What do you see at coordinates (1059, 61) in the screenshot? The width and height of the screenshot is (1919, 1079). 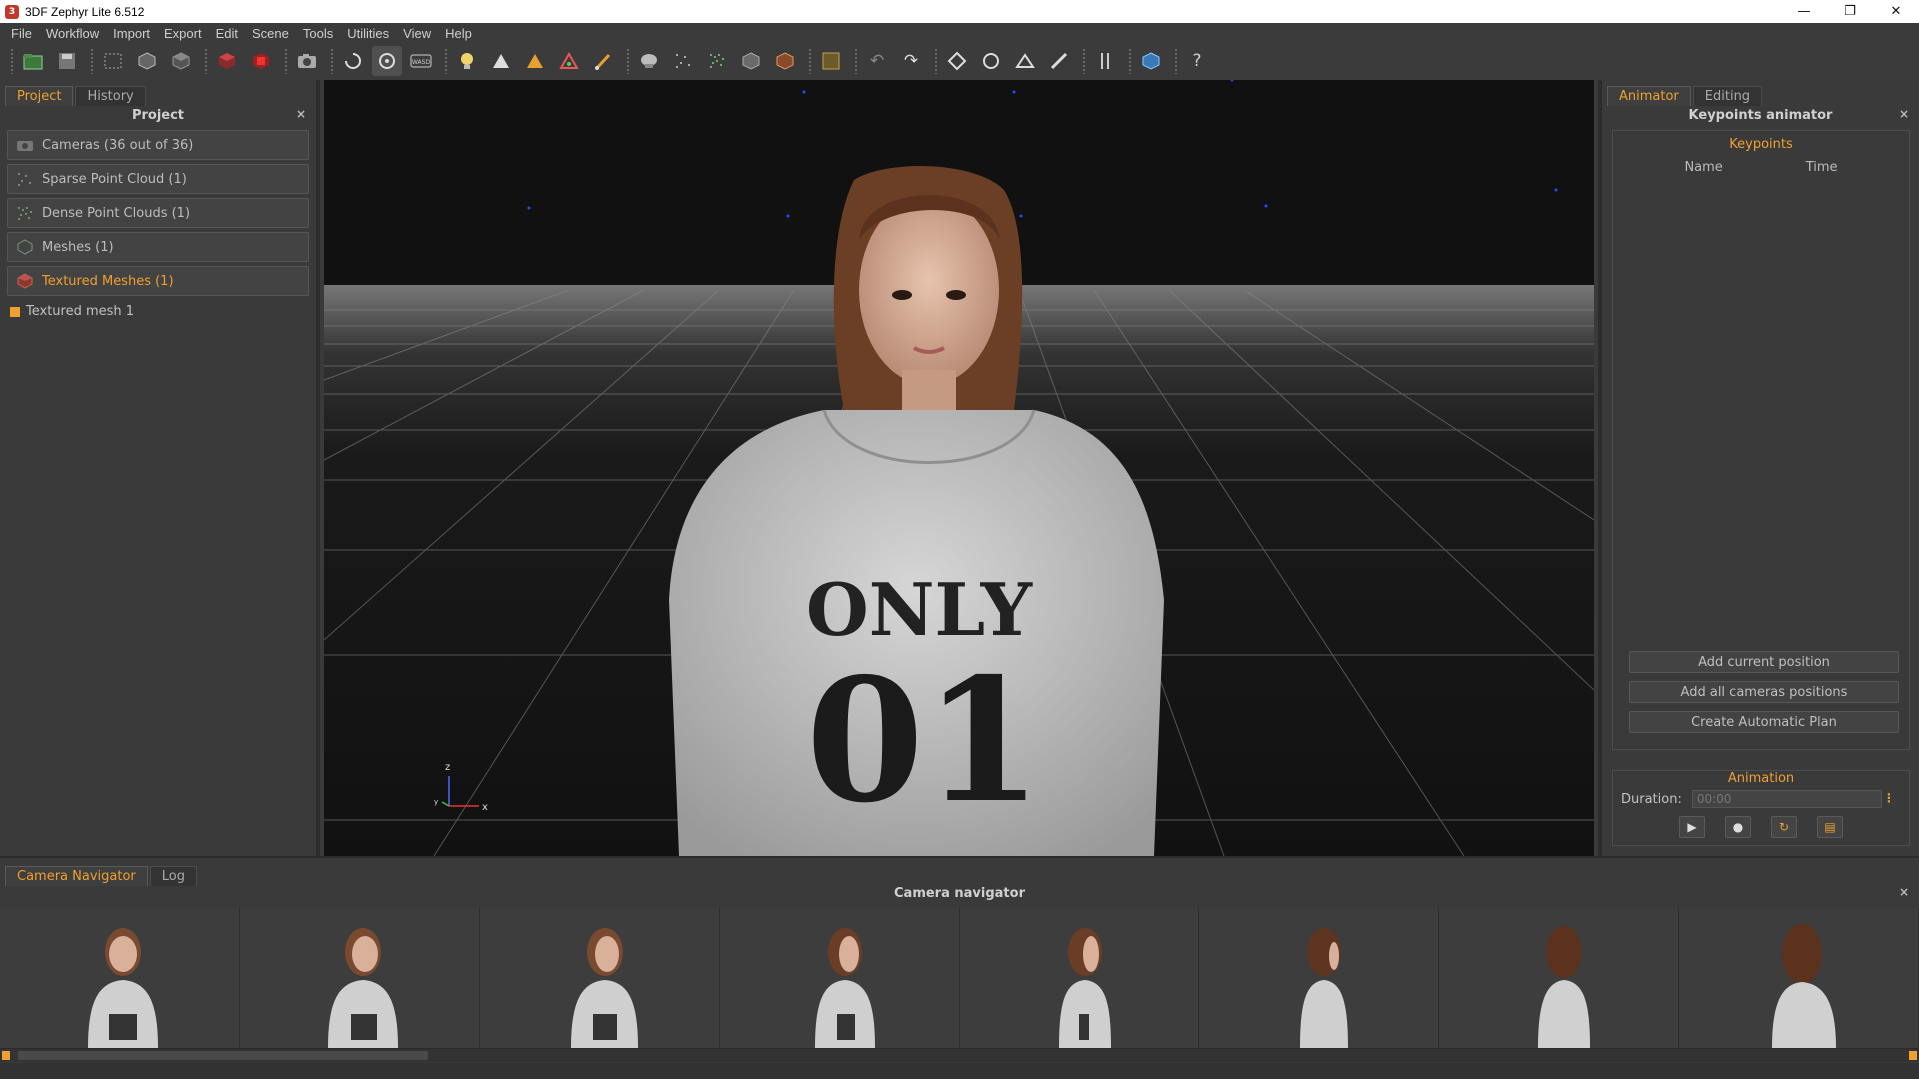 I see `ruler-icon` at bounding box center [1059, 61].